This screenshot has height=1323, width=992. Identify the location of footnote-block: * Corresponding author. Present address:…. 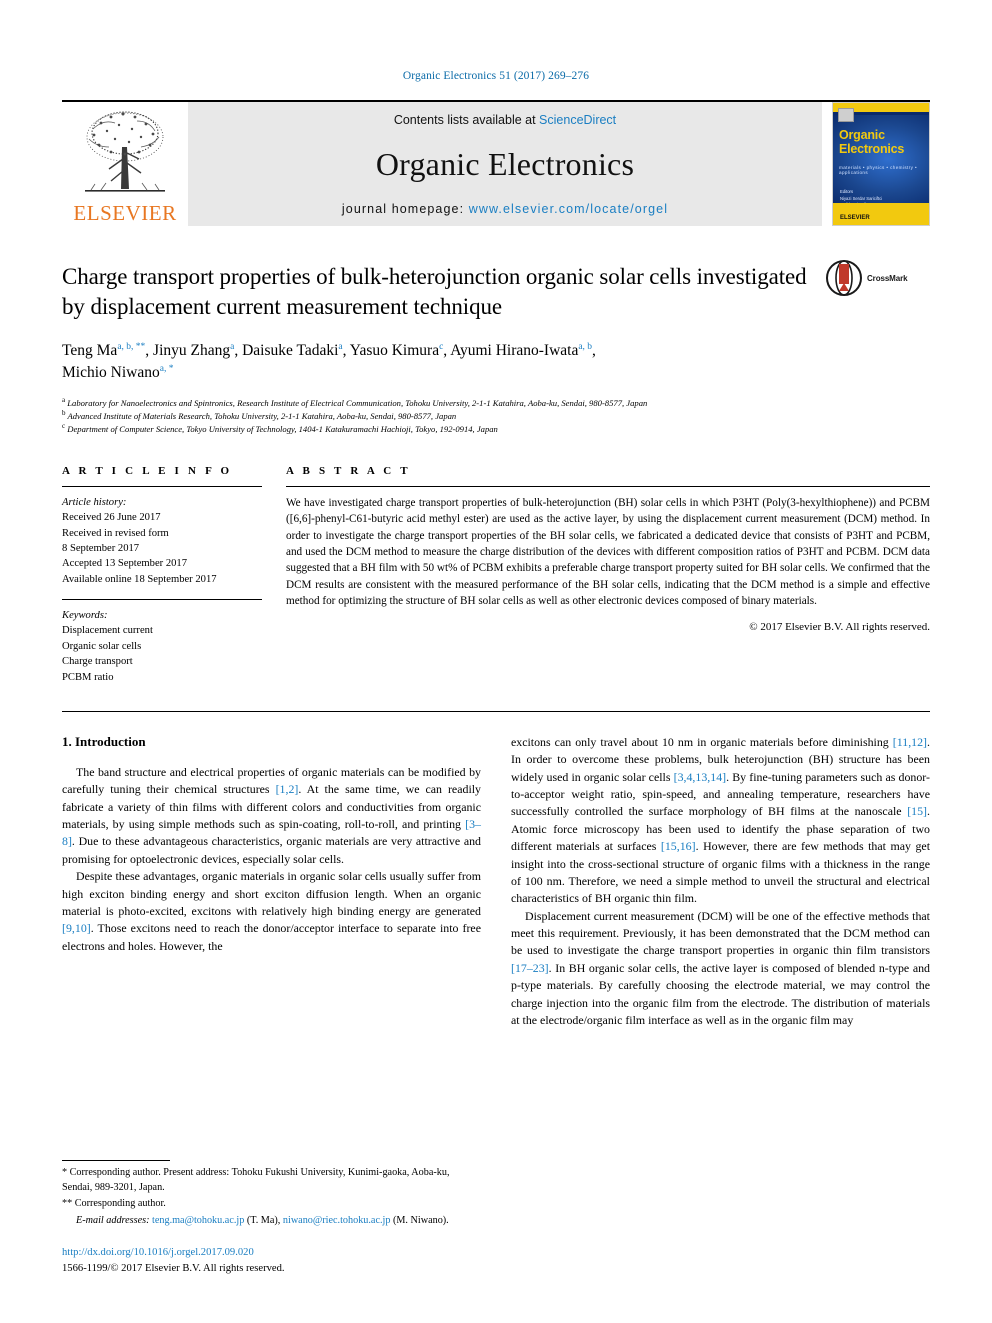
(262, 1218).